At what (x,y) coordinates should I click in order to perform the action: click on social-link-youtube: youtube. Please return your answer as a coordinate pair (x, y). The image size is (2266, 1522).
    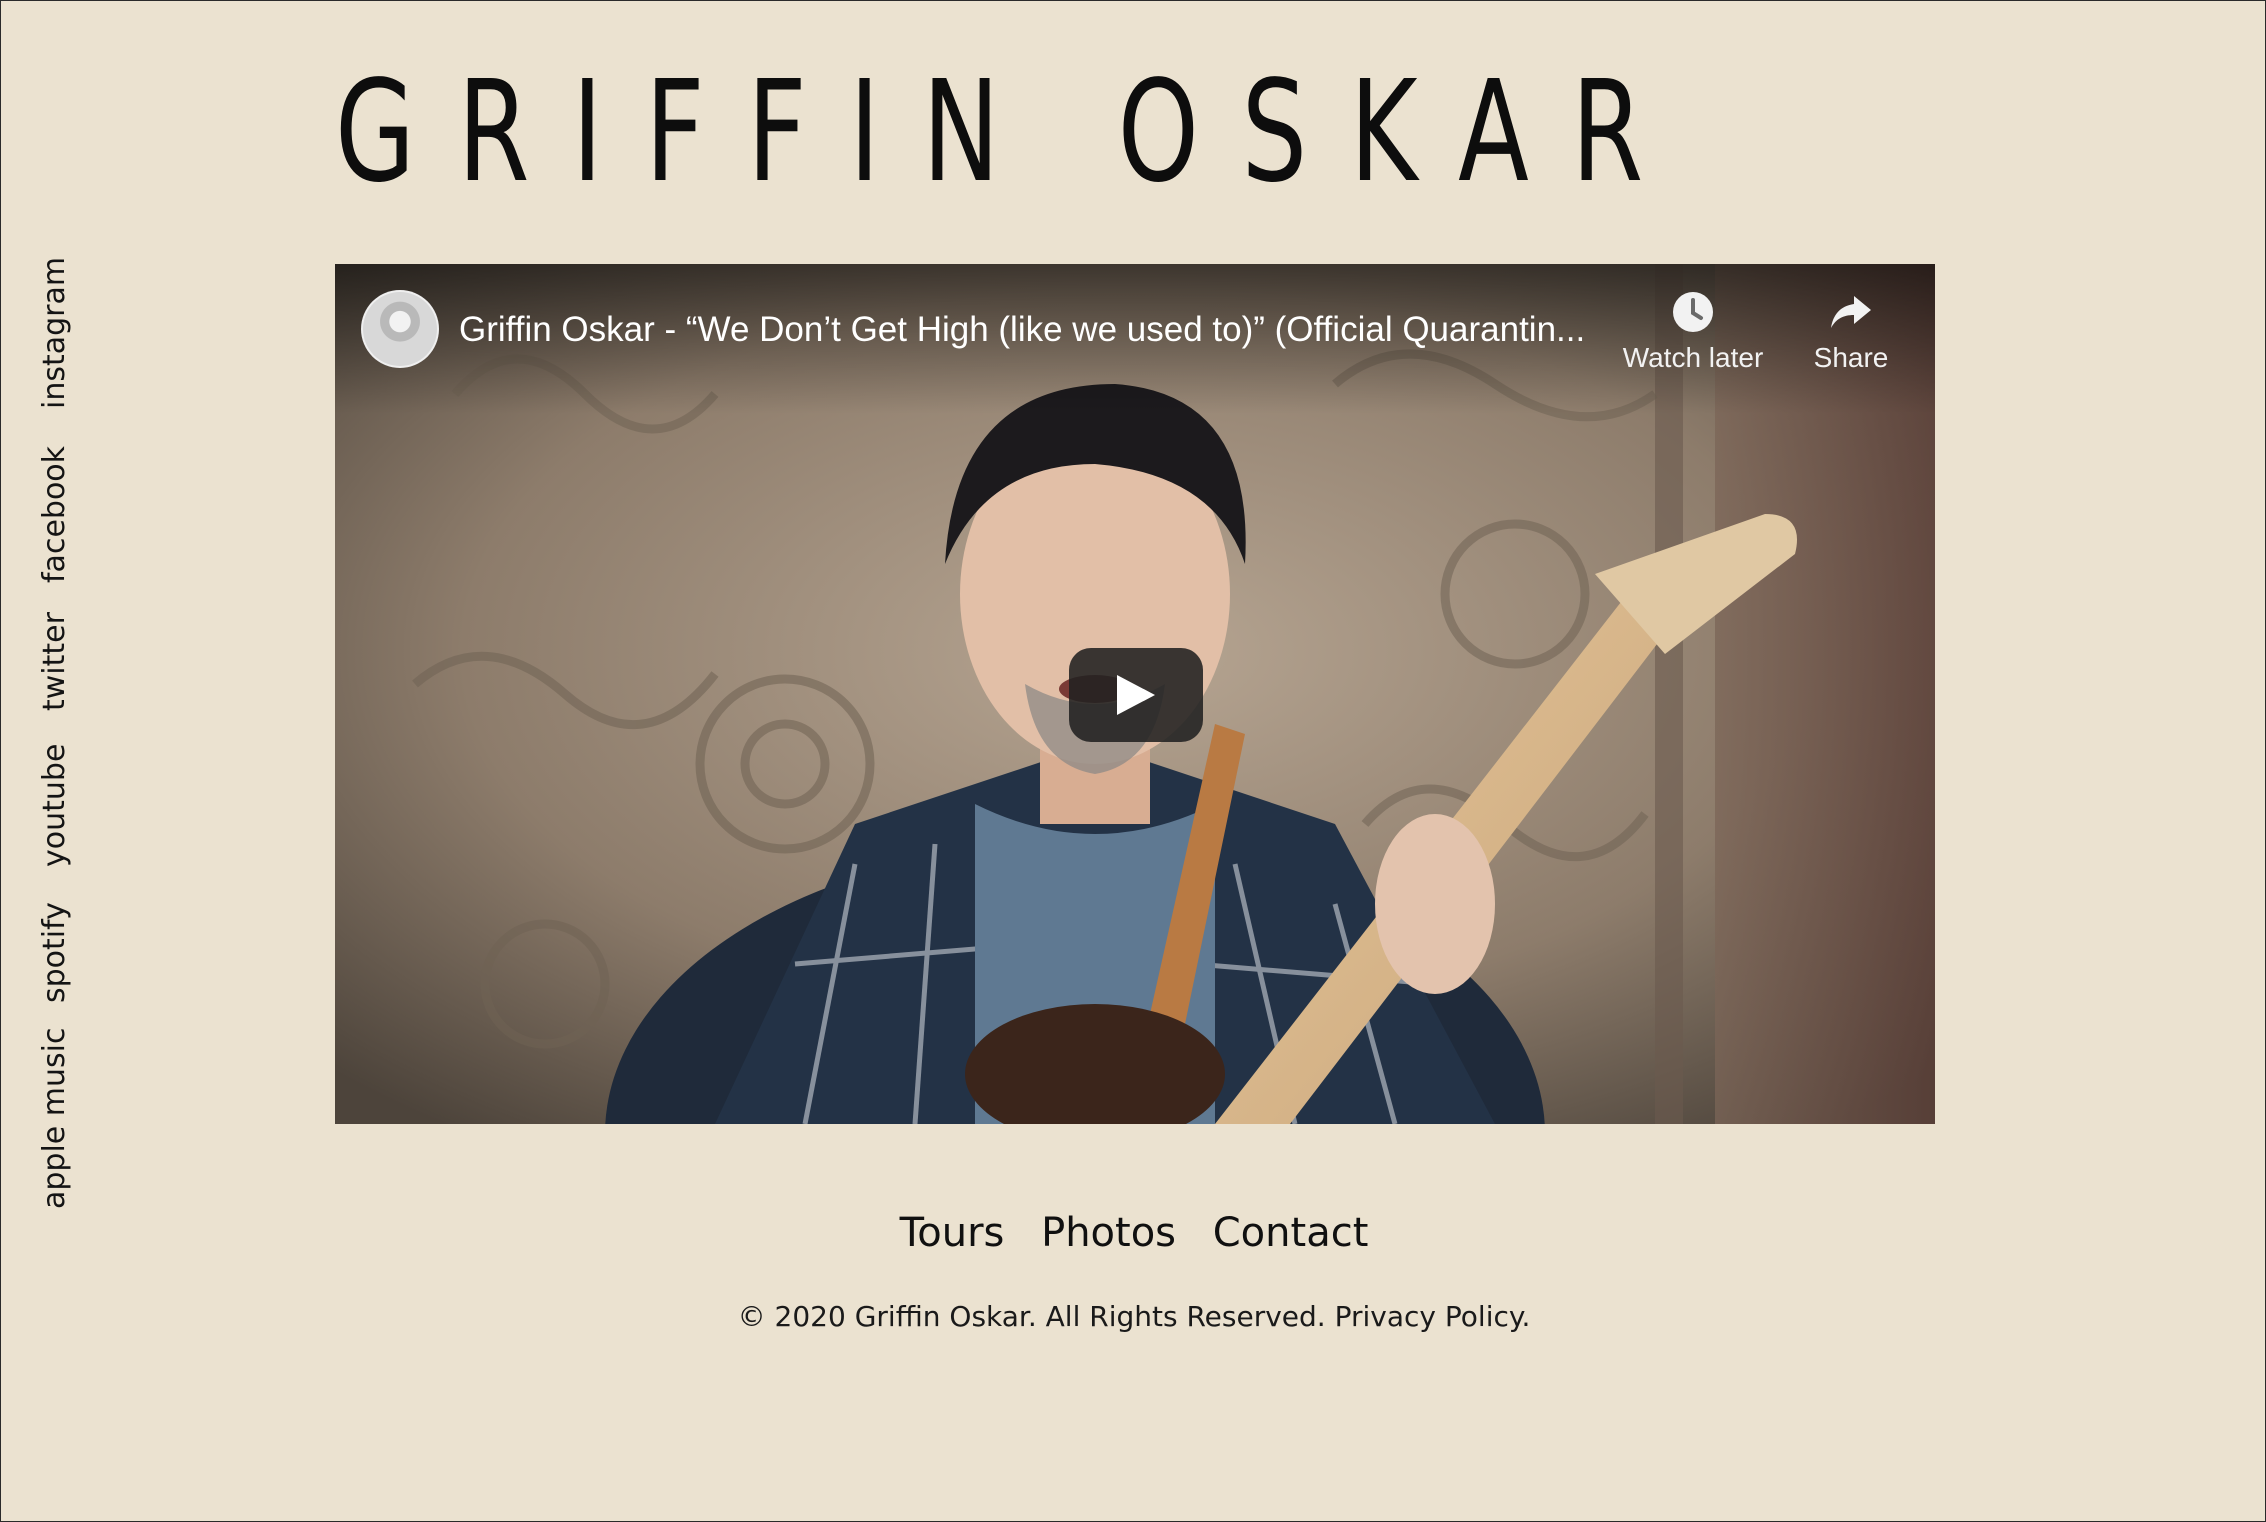
    Looking at the image, I should click on (54, 805).